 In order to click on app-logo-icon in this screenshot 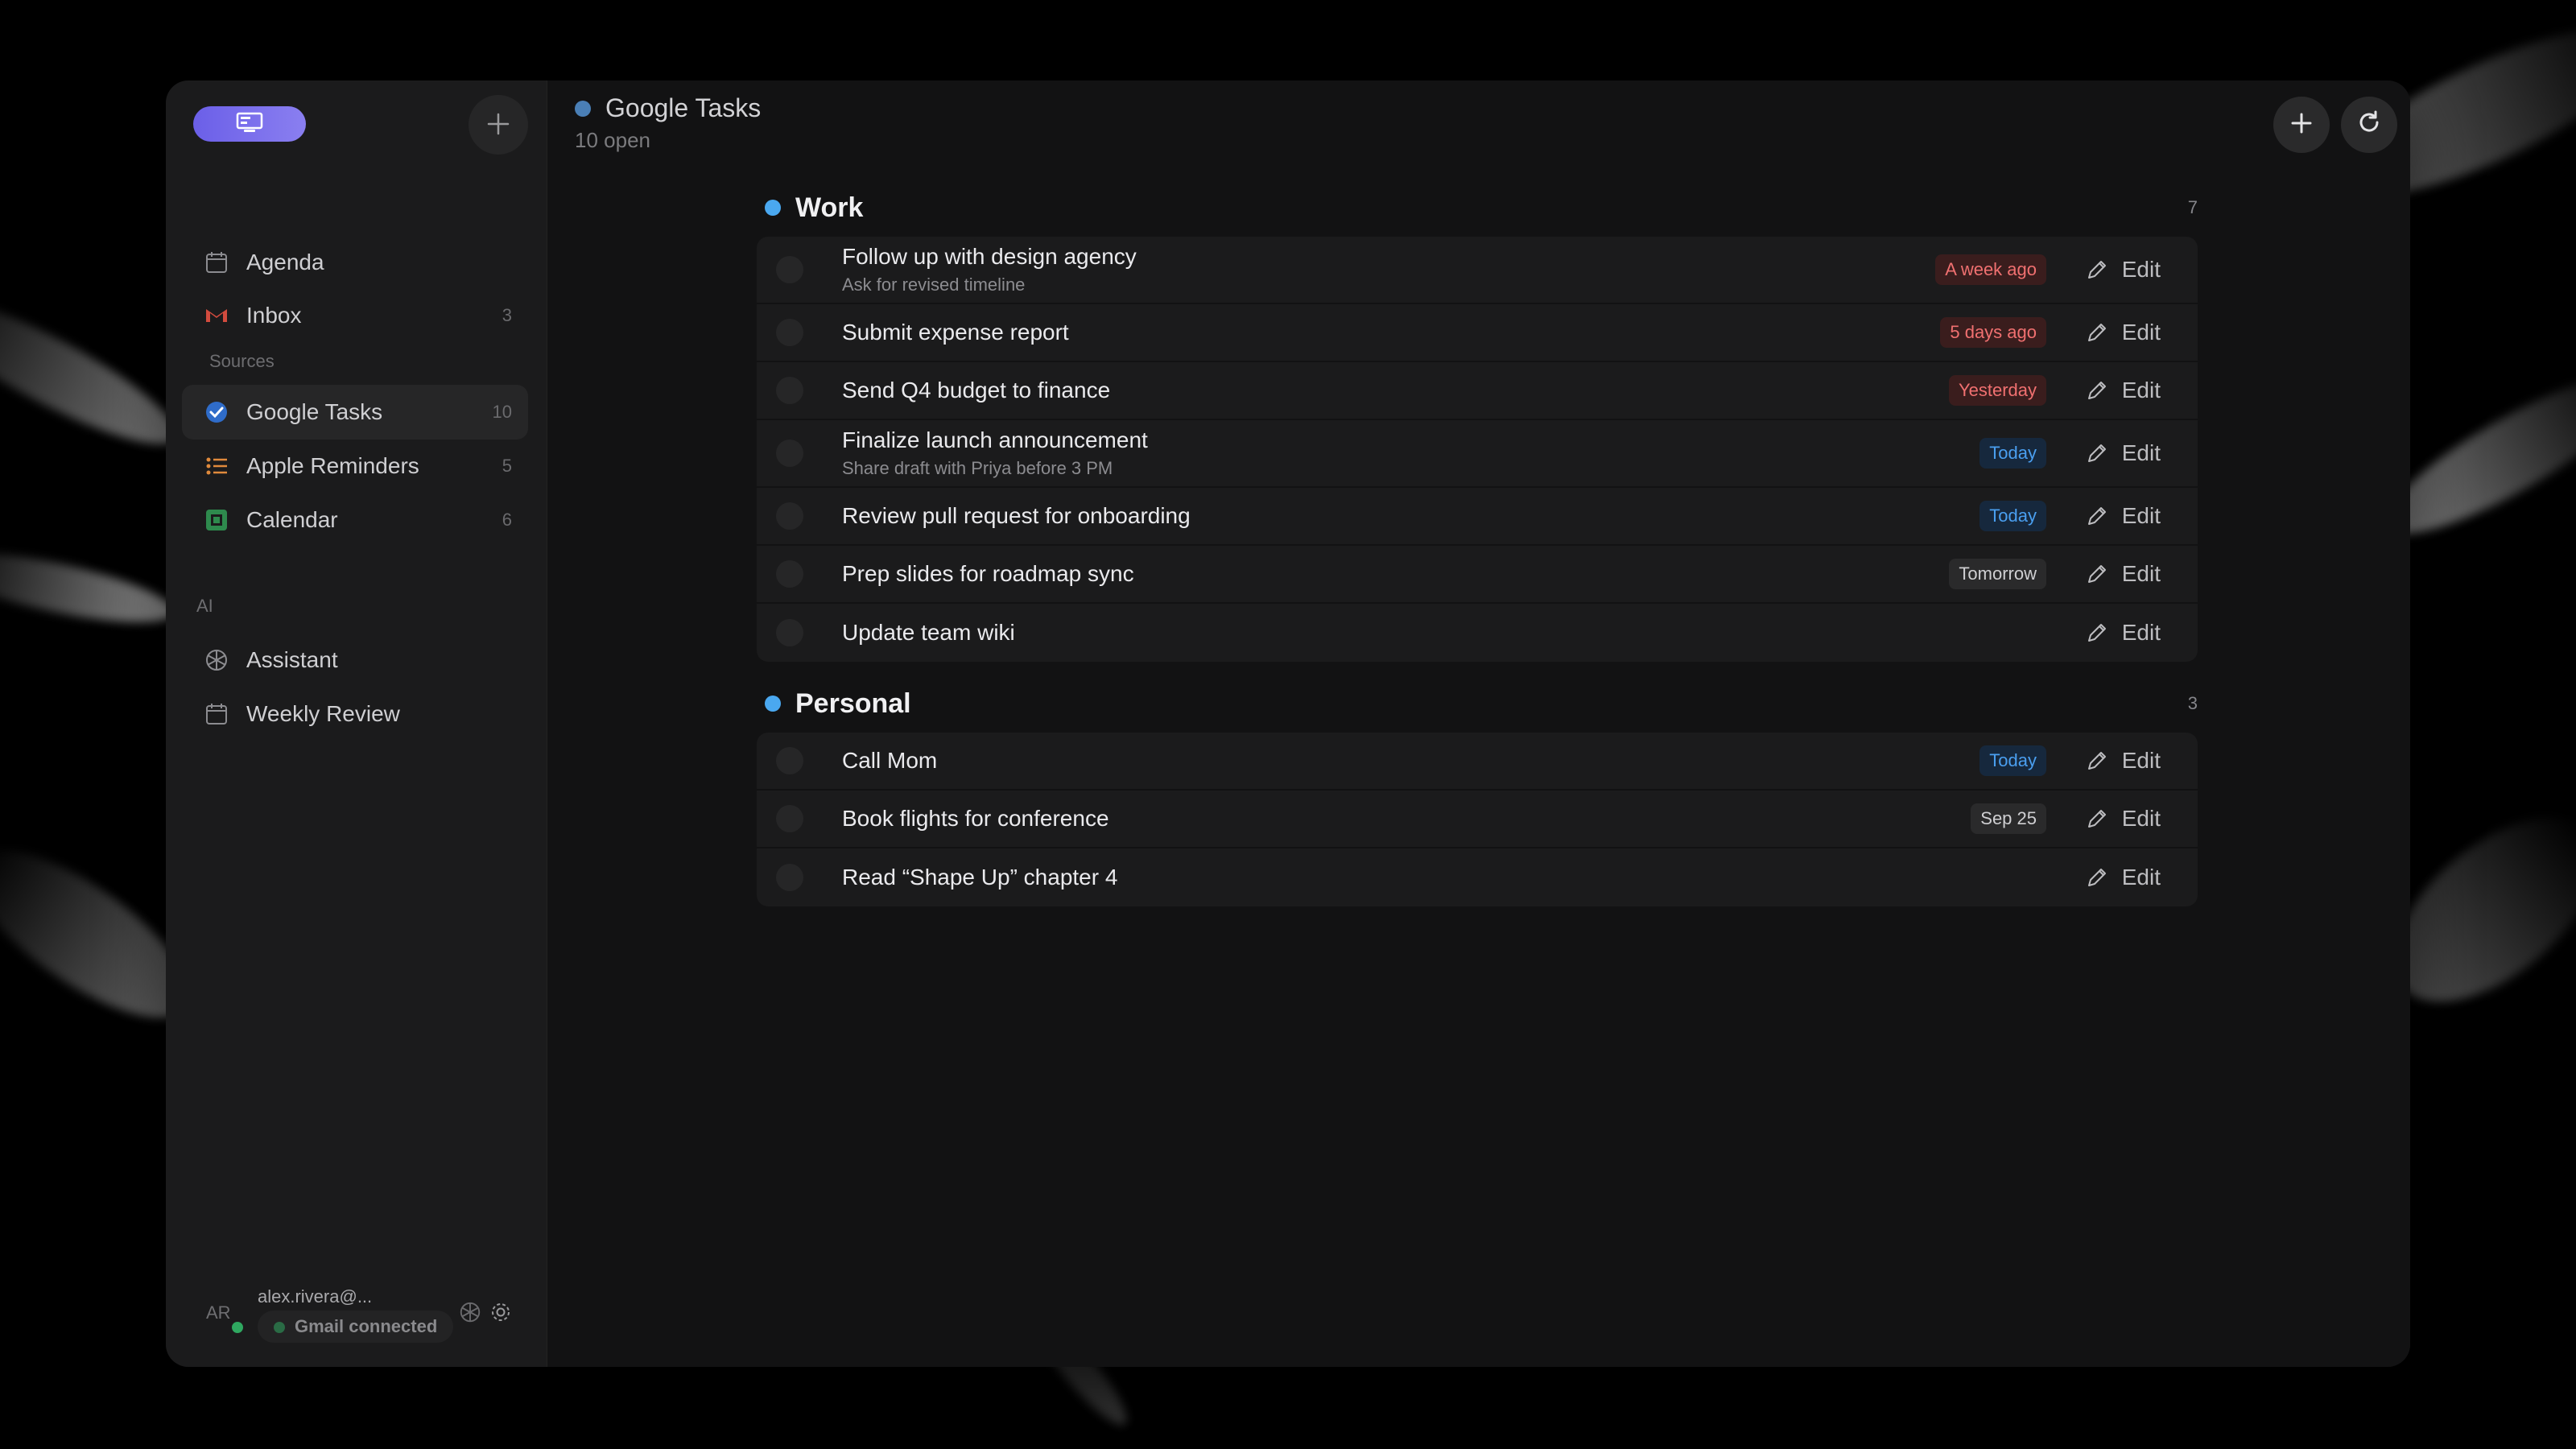, I will do `click(249, 124)`.